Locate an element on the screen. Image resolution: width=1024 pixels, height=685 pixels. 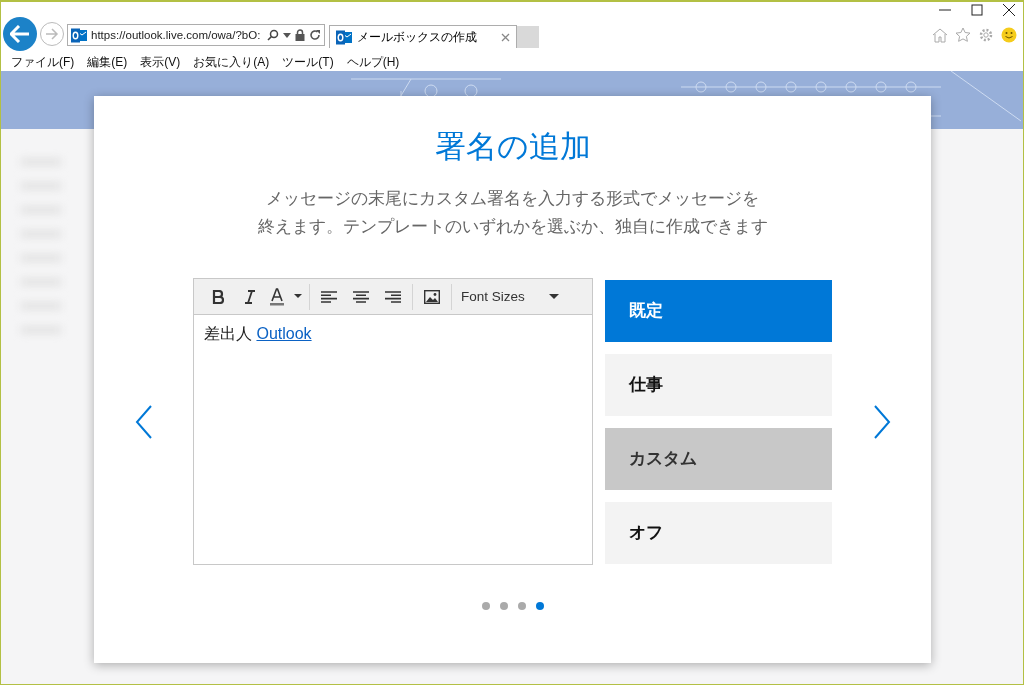
lock-icon is located at coordinates (300, 35).